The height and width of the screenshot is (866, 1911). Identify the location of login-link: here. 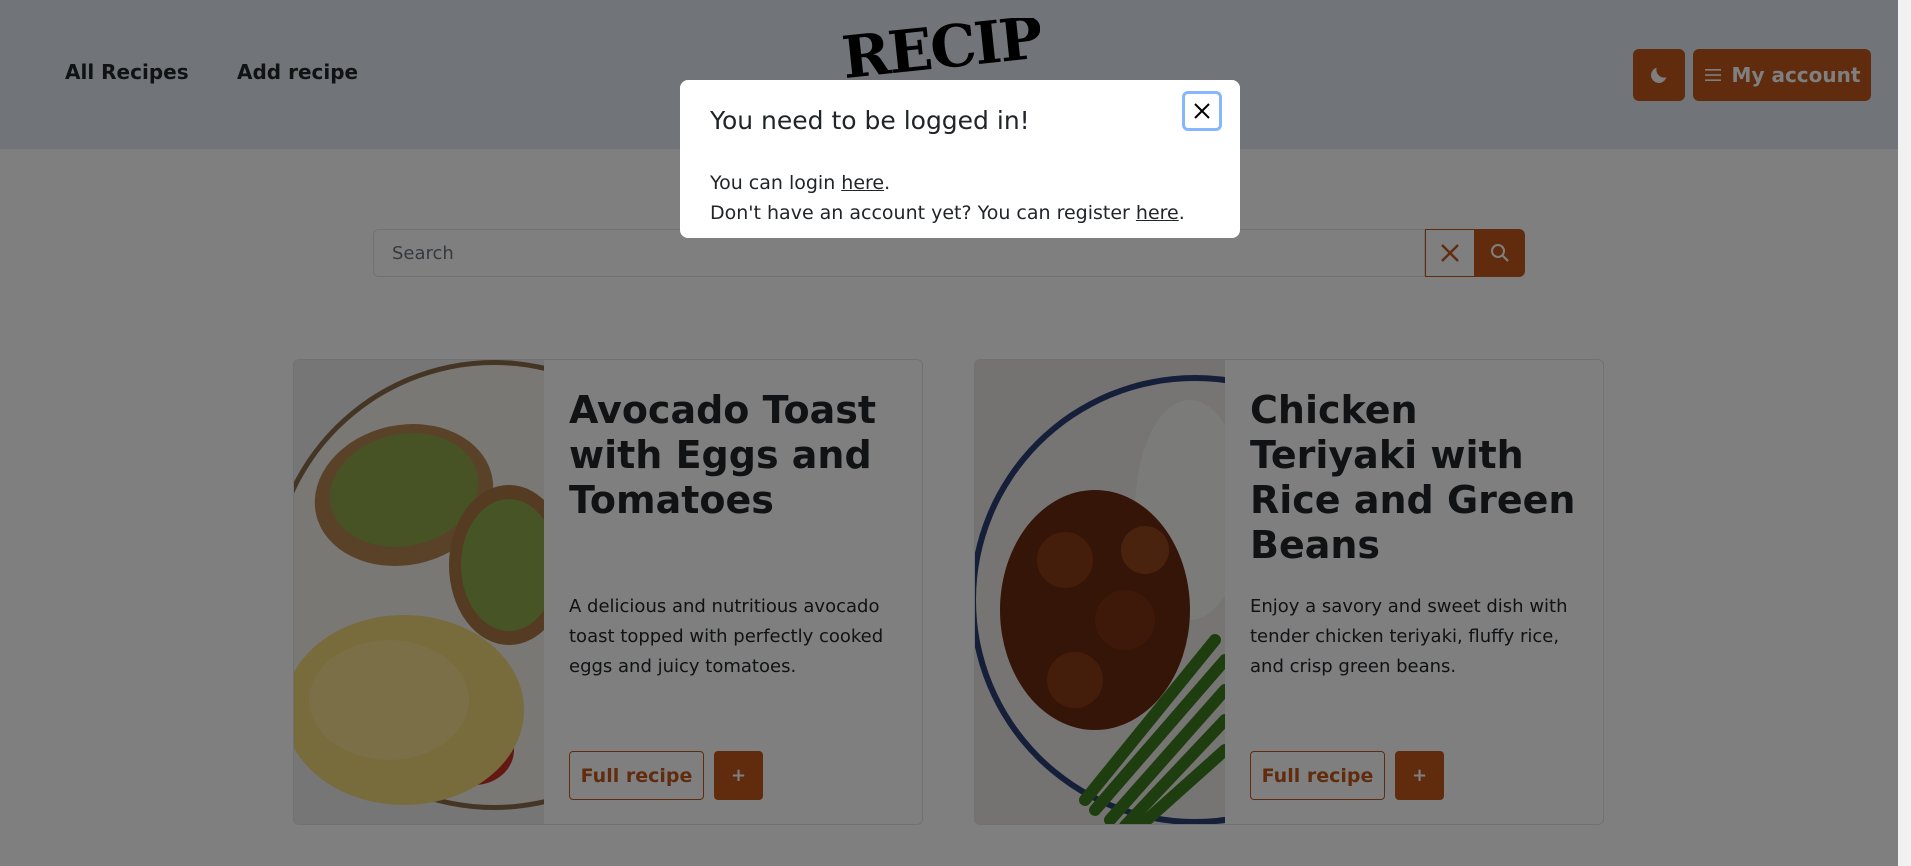
(862, 183).